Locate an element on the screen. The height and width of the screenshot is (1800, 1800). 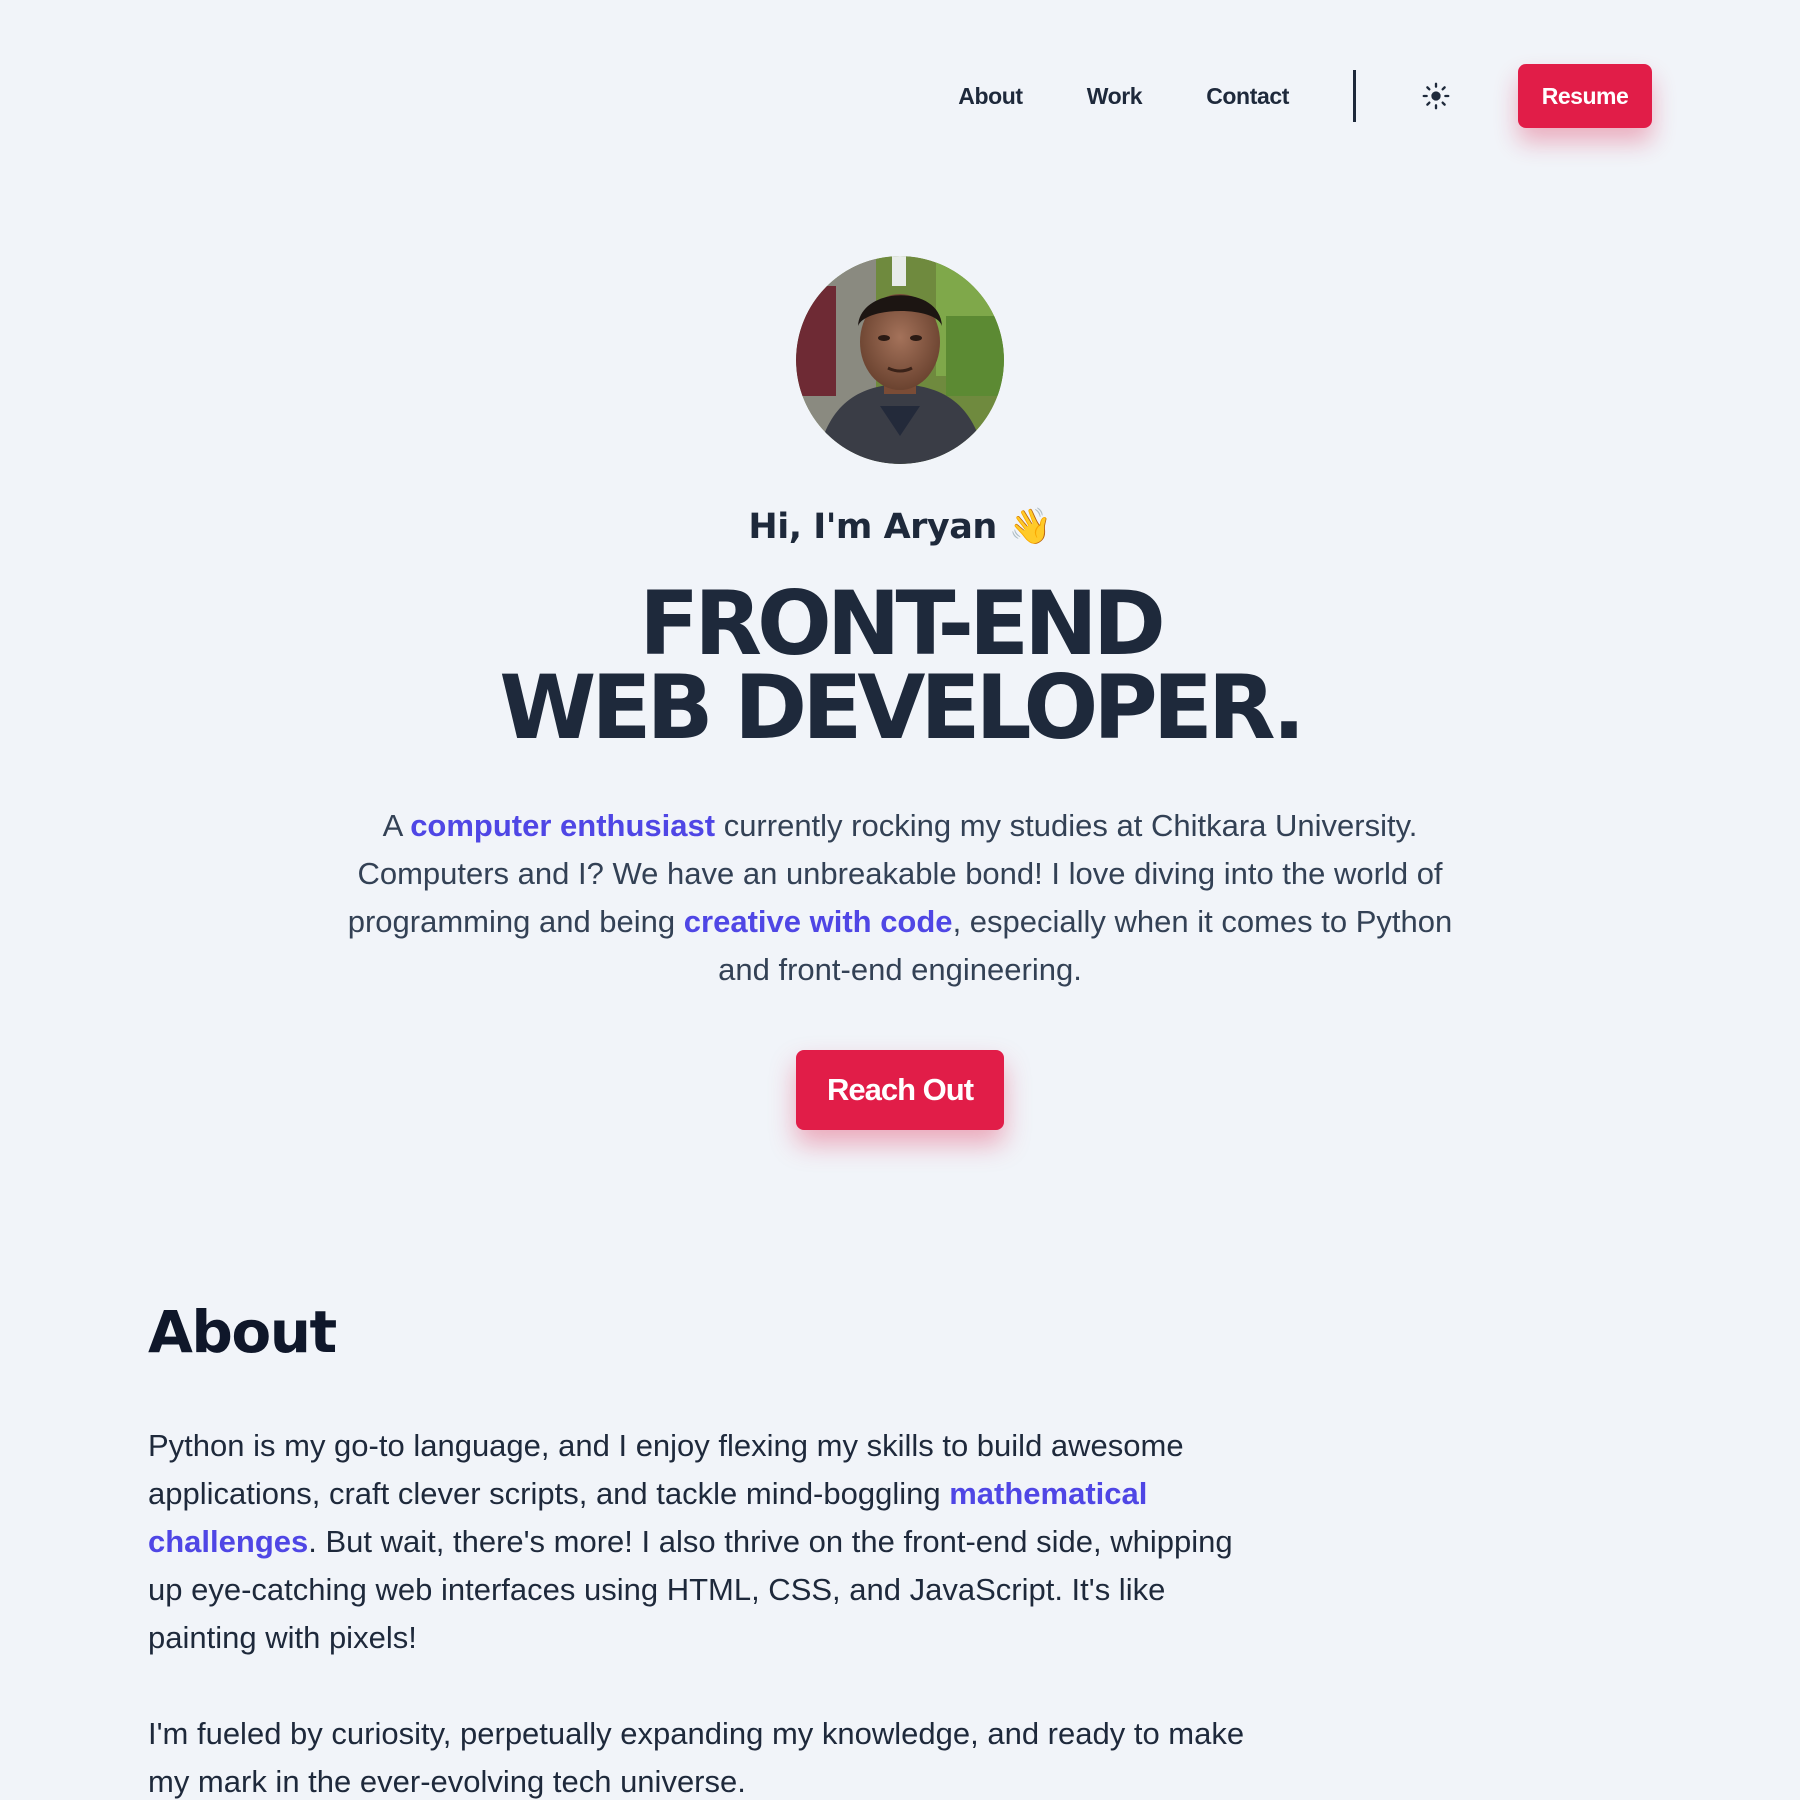
headline-line-2: WEB DEVELOPER. is located at coordinates (902, 707).